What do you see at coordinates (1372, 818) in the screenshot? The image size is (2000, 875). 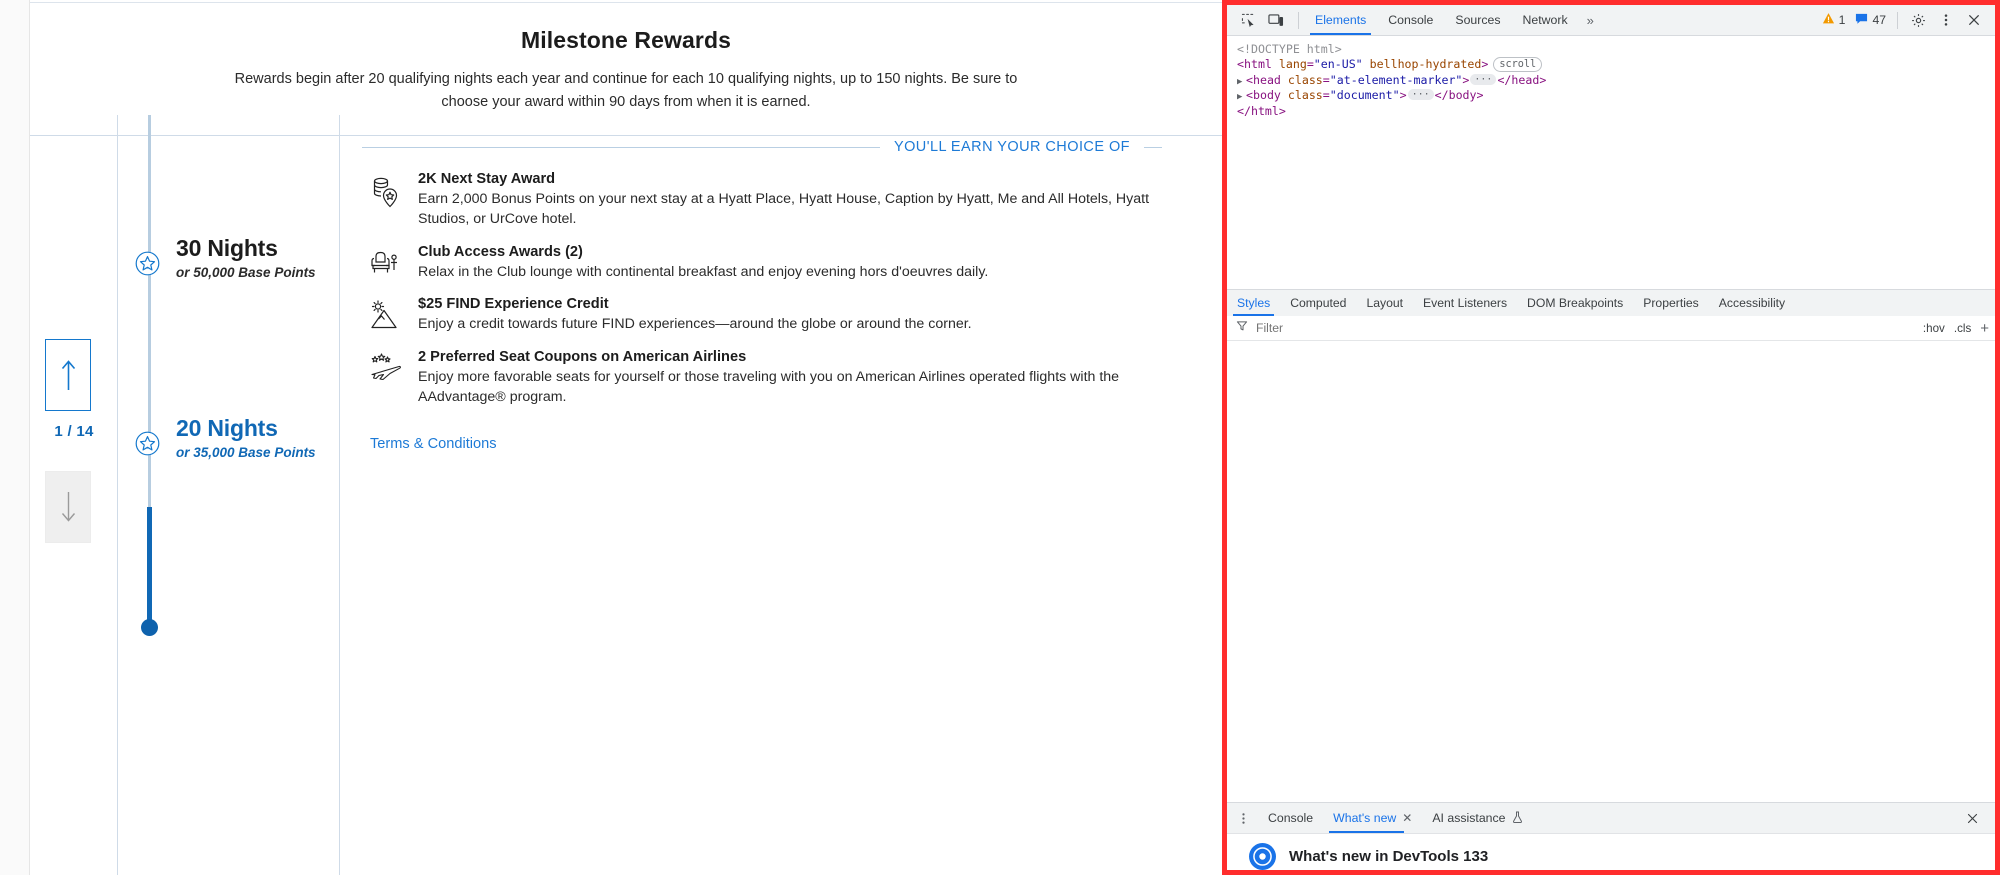 I see `drawer-tab-whats-new: What's new ✕` at bounding box center [1372, 818].